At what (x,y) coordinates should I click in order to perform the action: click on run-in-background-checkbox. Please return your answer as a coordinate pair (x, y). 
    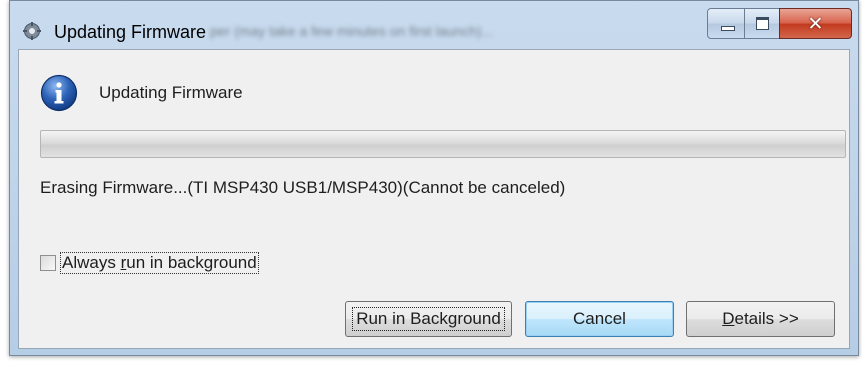
    Looking at the image, I should click on (48, 263).